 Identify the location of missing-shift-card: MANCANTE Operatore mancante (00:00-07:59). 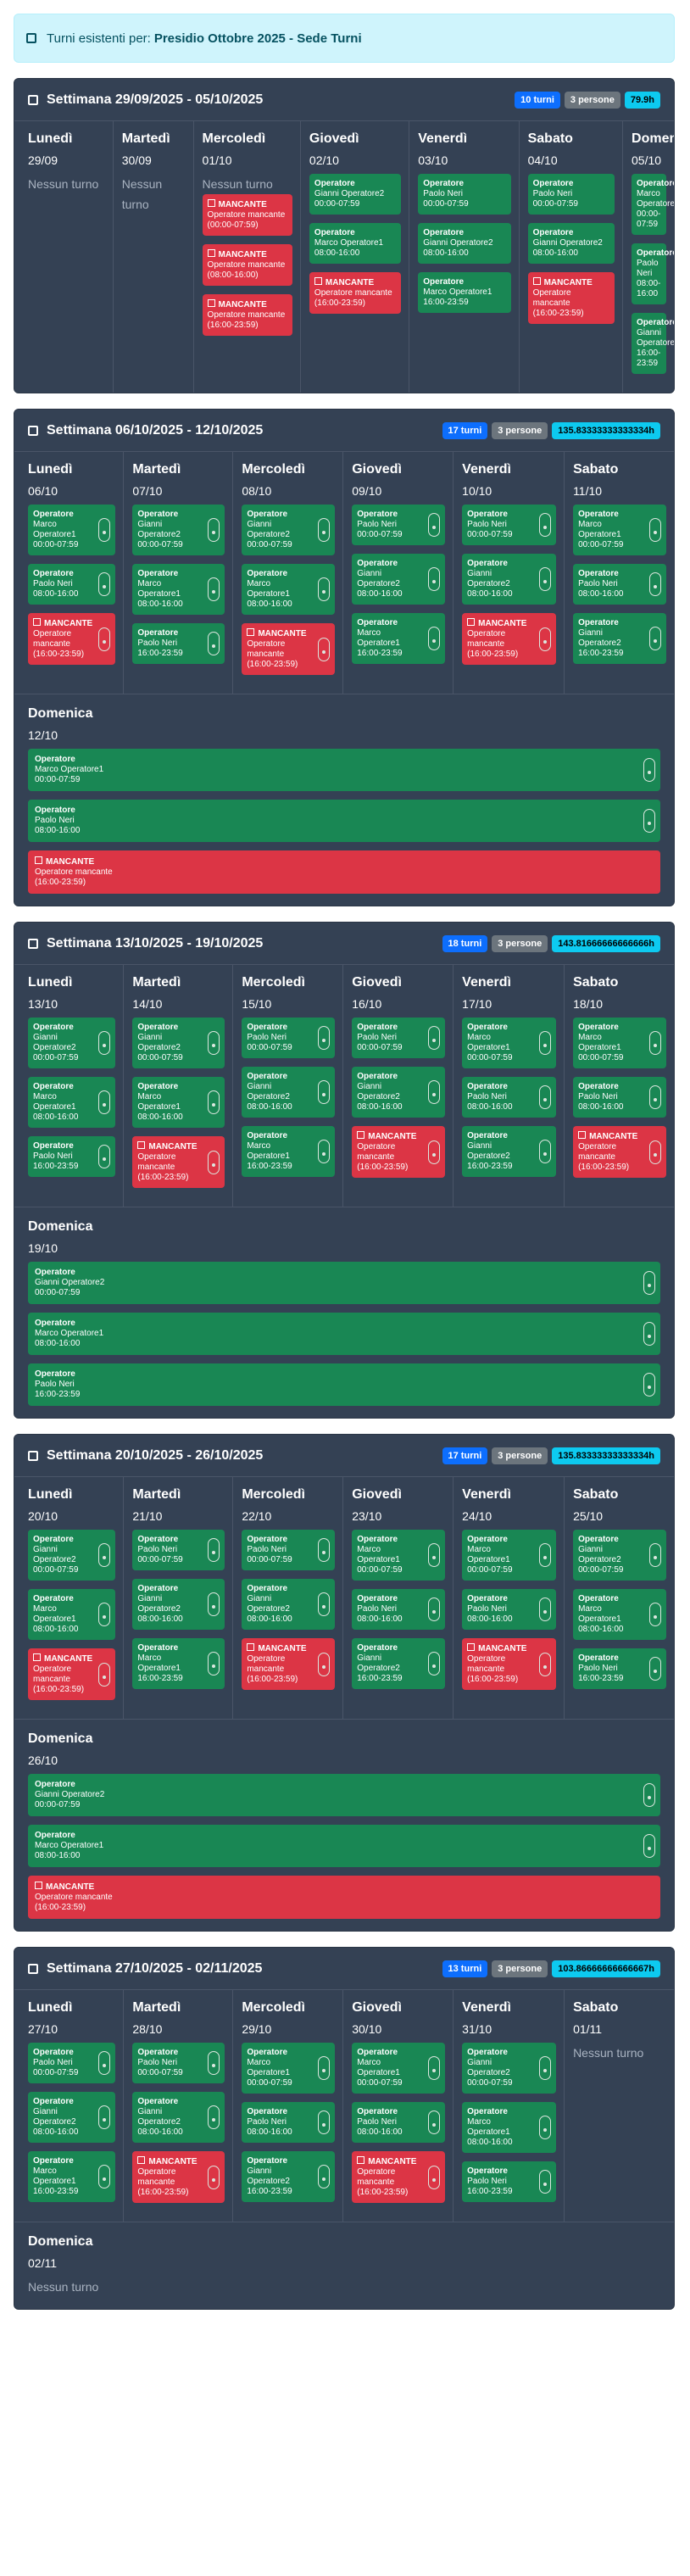
(247, 215).